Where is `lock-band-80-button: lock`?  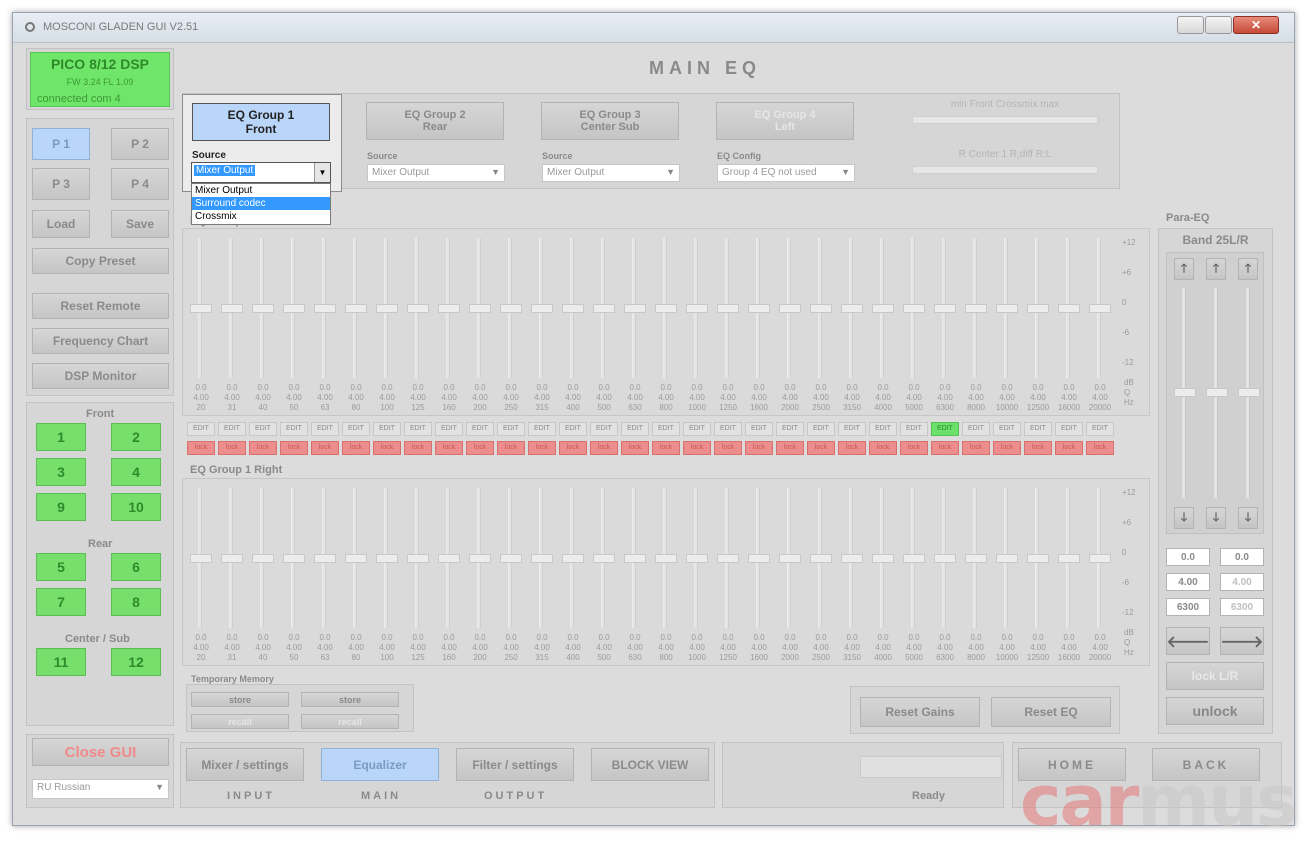
lock-band-80-button: lock is located at coordinates (356, 448).